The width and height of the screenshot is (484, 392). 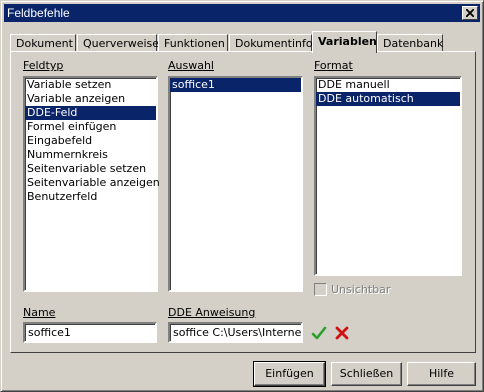 I want to click on tab-variablen: Variablen, so click(x=344, y=42).